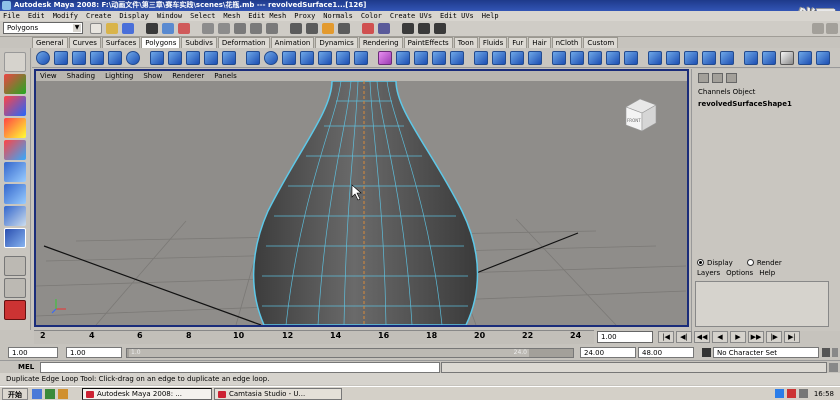 The image size is (840, 400). Describe the element at coordinates (304, 16) in the screenshot. I see `menu-proxy: Proxy` at that location.